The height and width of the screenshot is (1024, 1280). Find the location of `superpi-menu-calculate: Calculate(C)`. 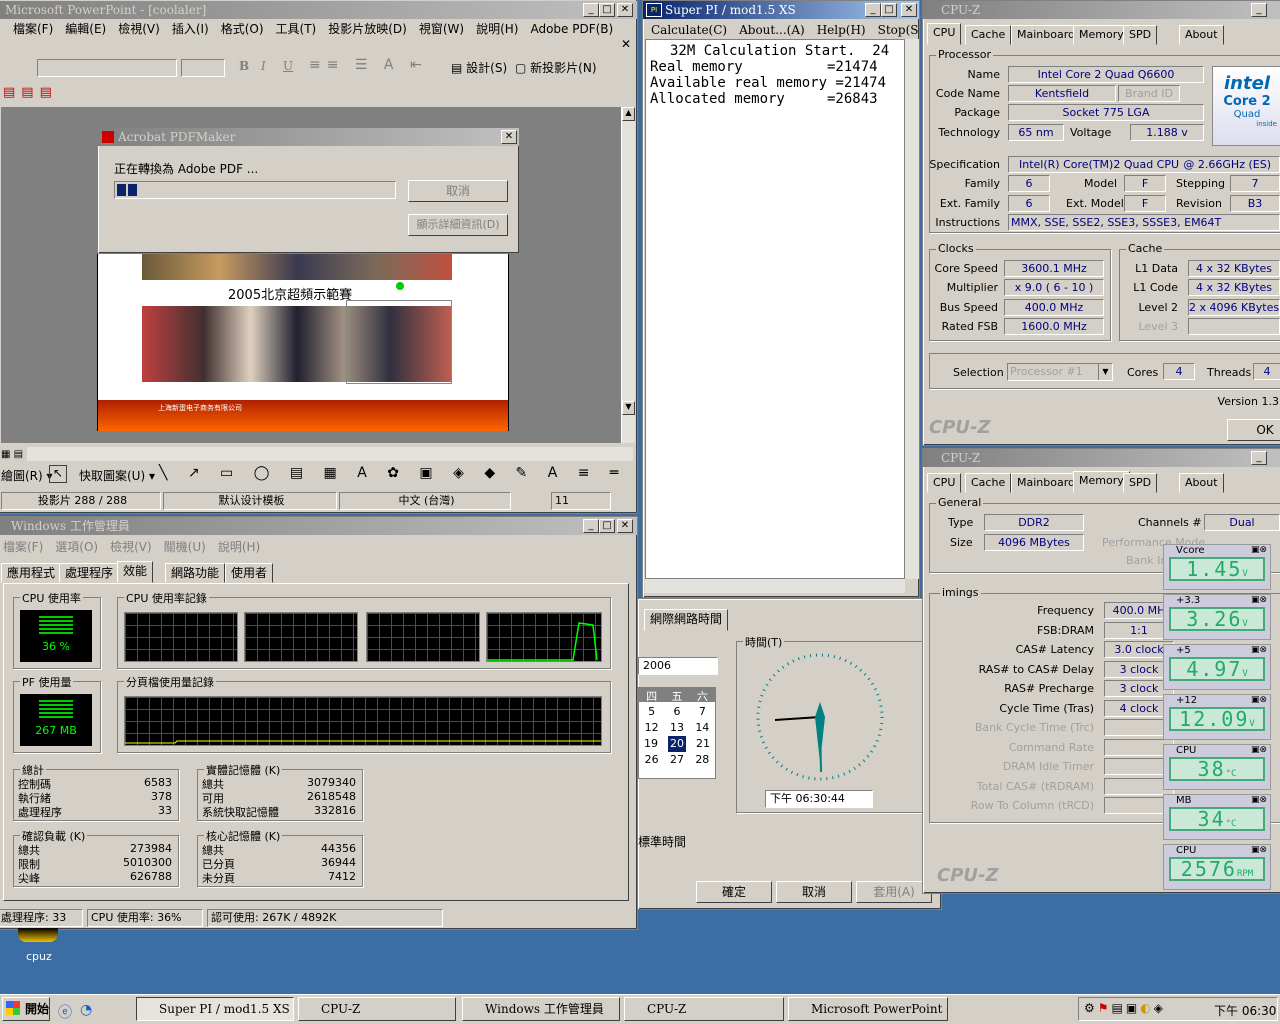

superpi-menu-calculate: Calculate(C) is located at coordinates (689, 30).